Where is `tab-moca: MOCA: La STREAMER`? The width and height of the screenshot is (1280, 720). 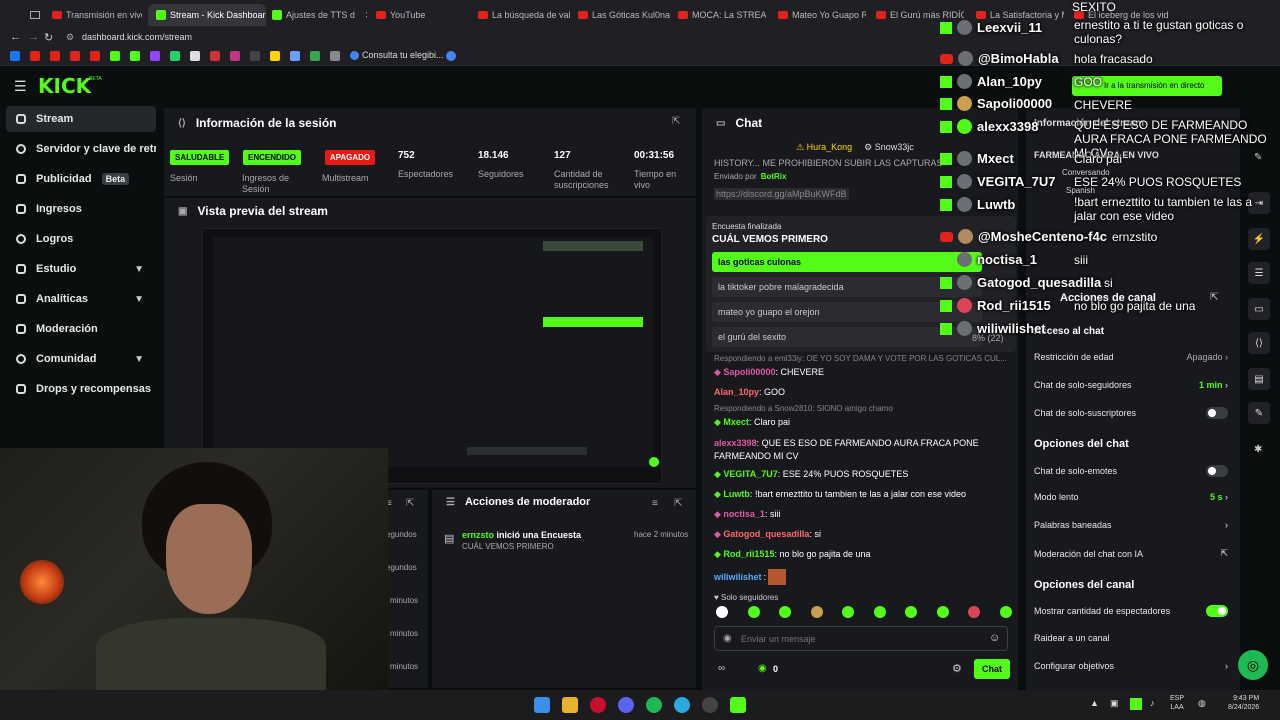 tab-moca: MOCA: La STREAMER is located at coordinates (722, 15).